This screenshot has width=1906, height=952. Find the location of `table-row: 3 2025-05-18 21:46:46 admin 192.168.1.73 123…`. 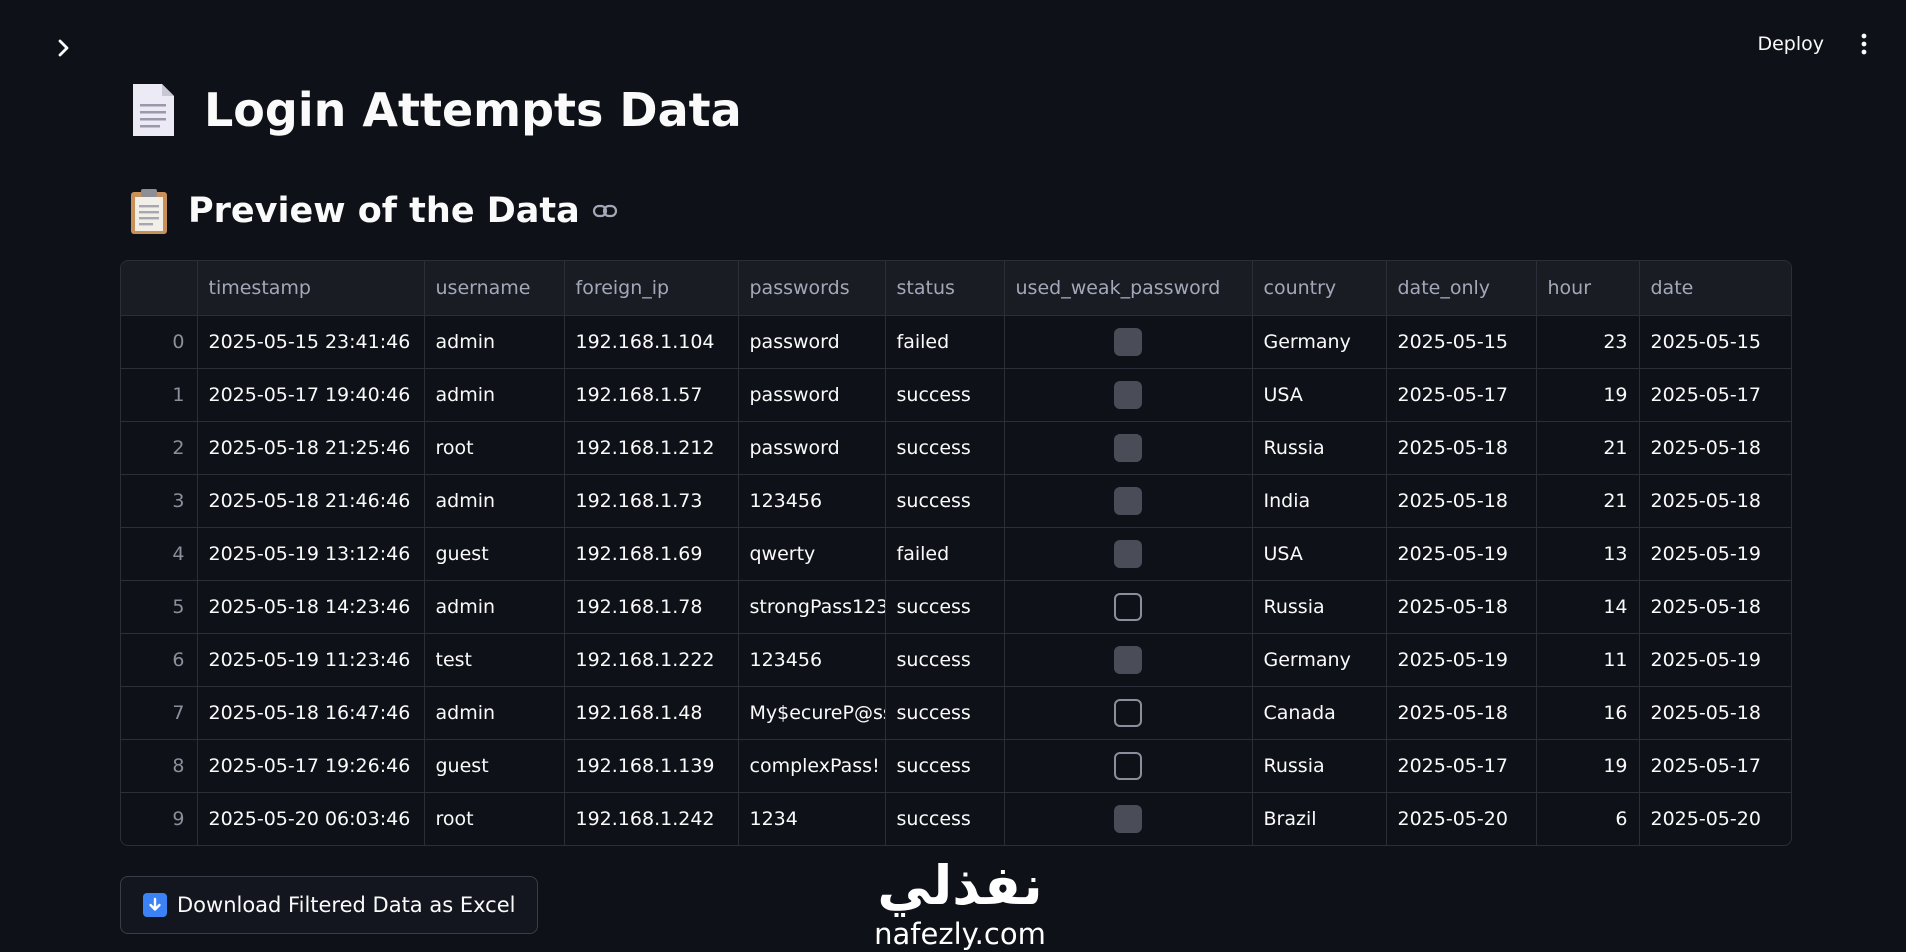

table-row: 3 2025-05-18 21:46:46 admin 192.168.1.73 123… is located at coordinates (956, 501).